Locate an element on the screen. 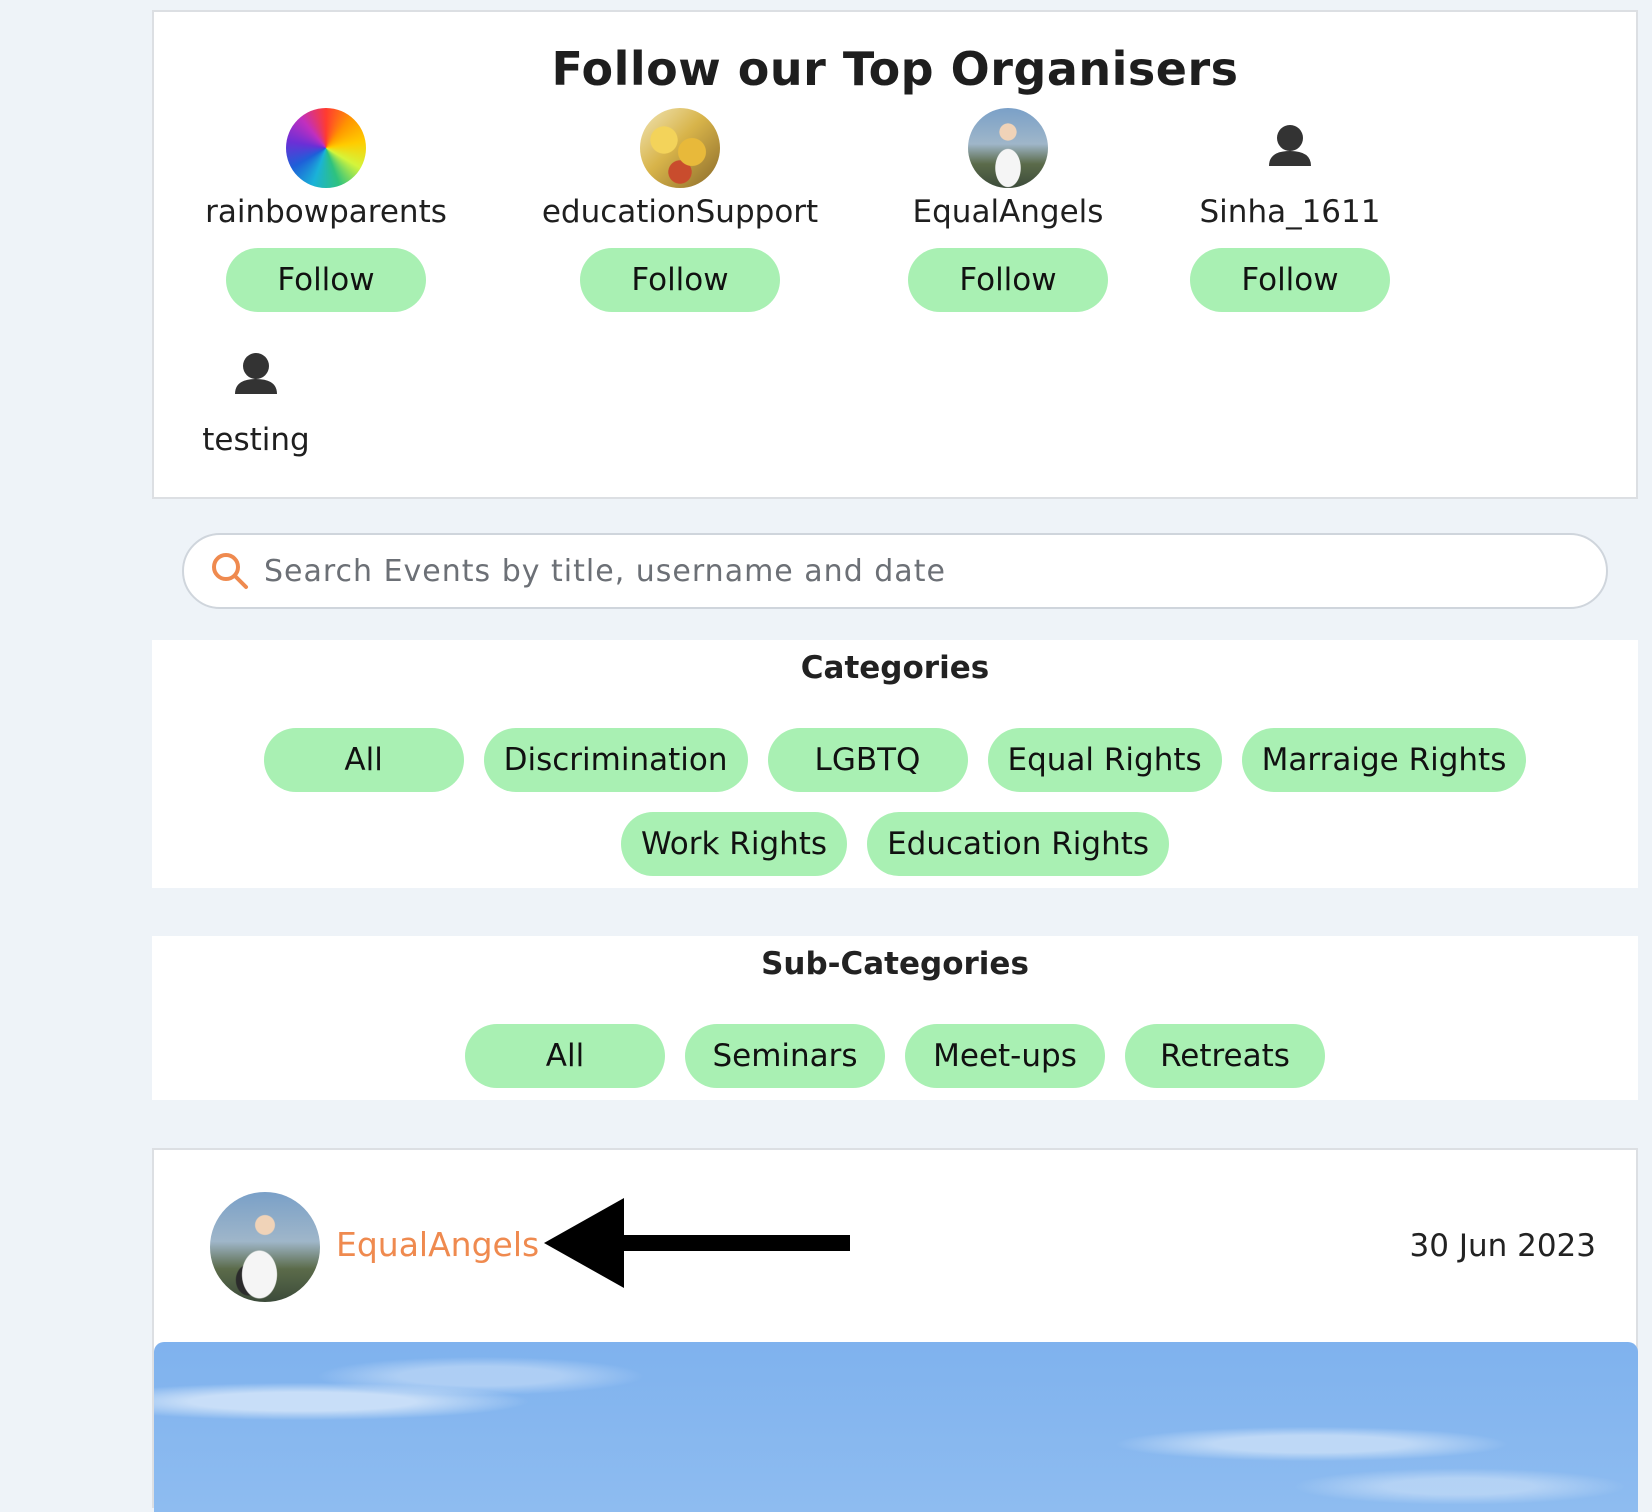 This screenshot has height=1512, width=1652. event-organiser-username: EqualAngels is located at coordinates (437, 1244).